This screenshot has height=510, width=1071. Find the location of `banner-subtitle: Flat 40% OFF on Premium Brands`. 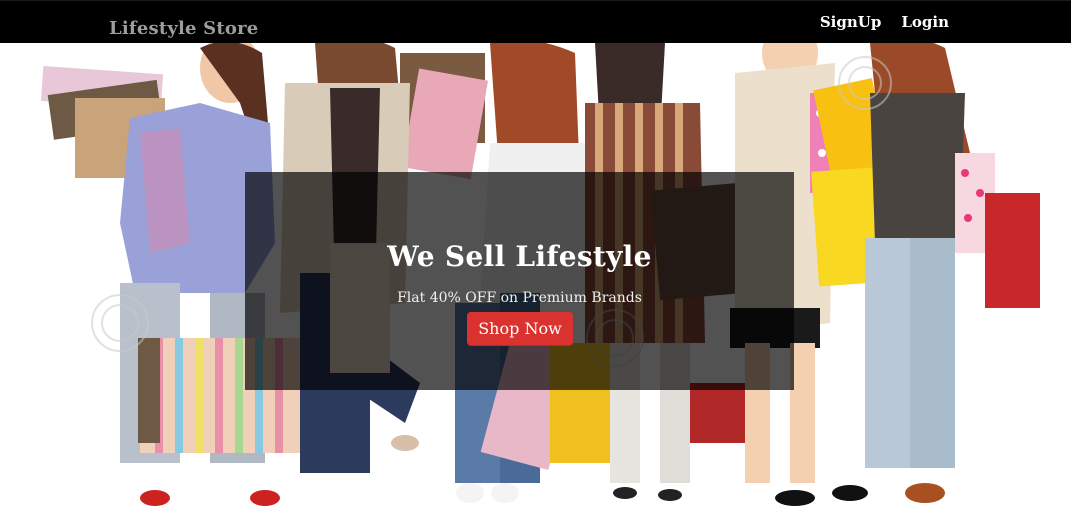

banner-subtitle: Flat 40% OFF on Premium Brands is located at coordinates (519, 298).